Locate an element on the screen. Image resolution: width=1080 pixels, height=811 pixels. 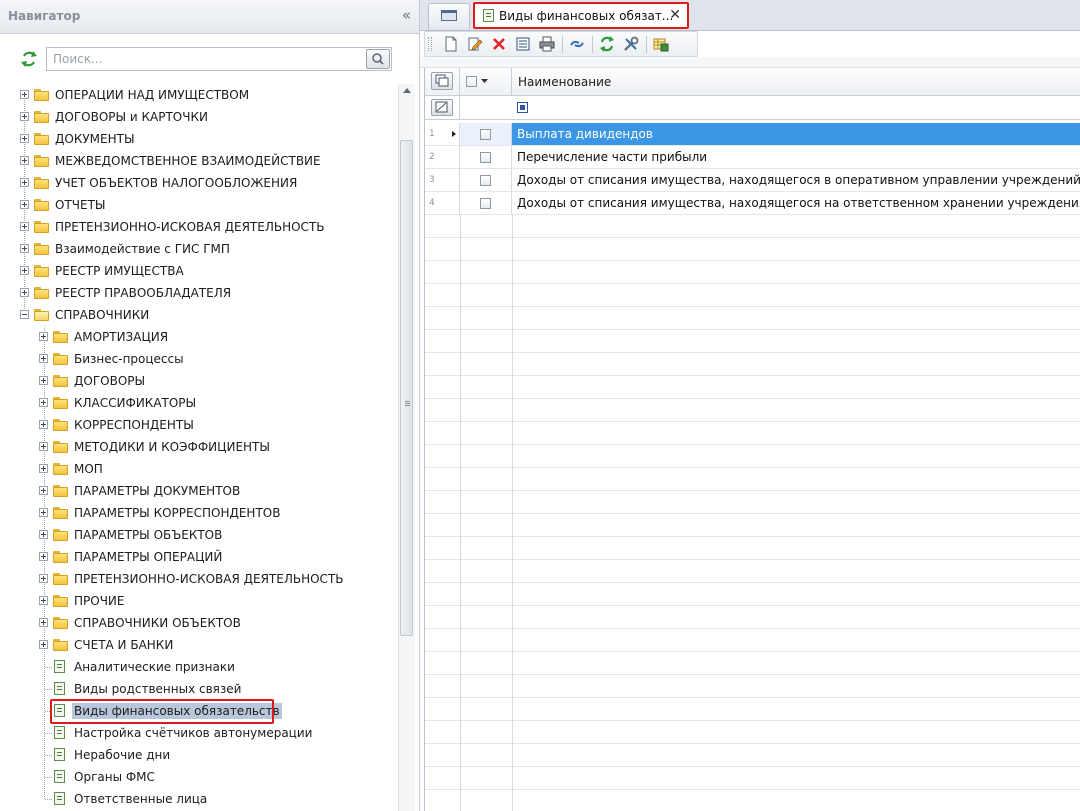
tree-node-tax-objects: УЧЕТ ОБЪЕКТОВ НАЛОГООБЛОЖЕНИЯ is located at coordinates (199, 183).